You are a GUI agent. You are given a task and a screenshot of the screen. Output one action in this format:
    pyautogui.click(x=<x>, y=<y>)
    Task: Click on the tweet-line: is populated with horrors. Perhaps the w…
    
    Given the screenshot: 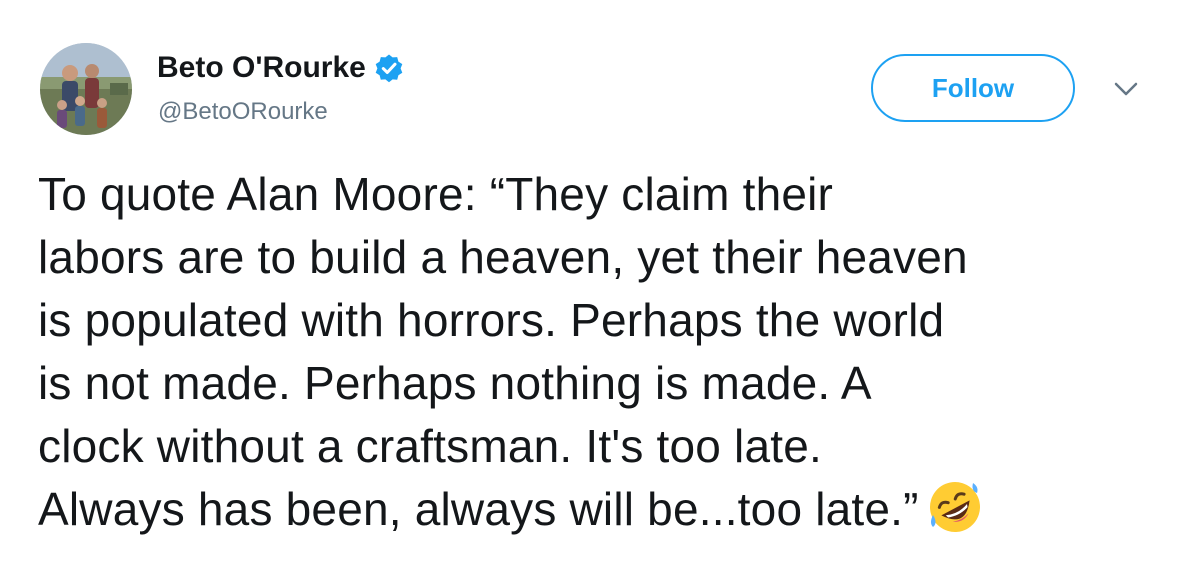 What is the action you would take?
    pyautogui.click(x=491, y=320)
    